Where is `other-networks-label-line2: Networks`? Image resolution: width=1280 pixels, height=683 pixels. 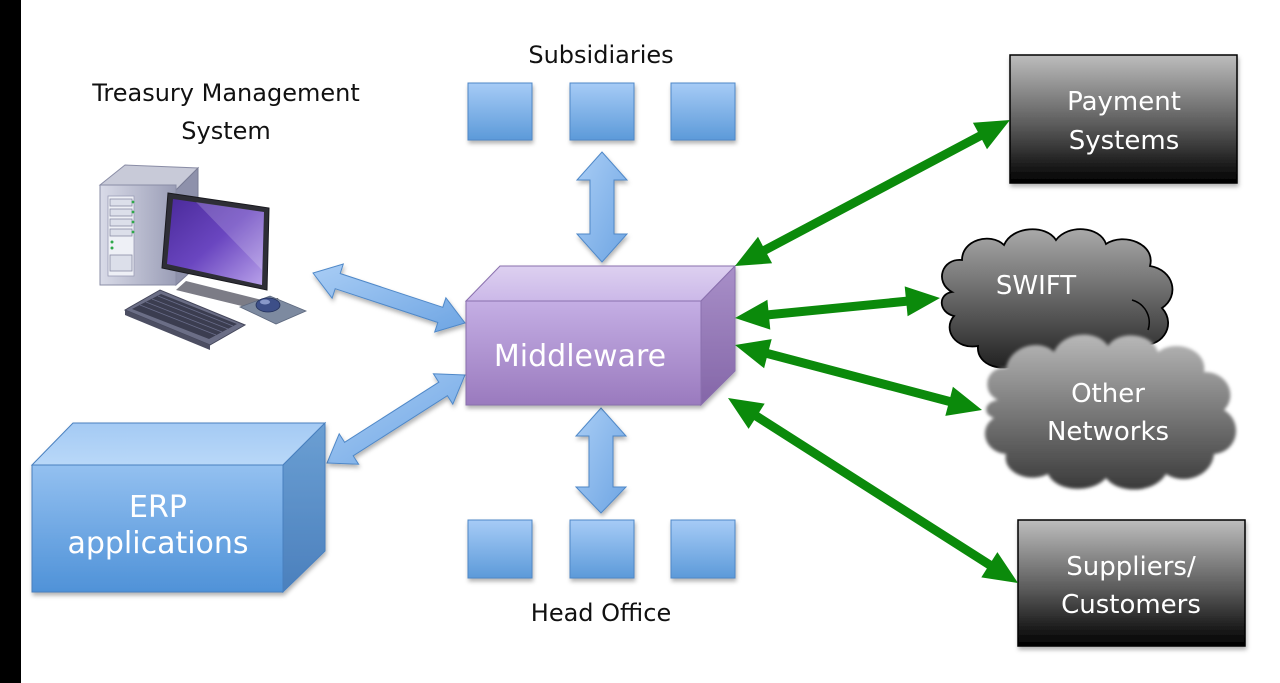
other-networks-label-line2: Networks is located at coordinates (1108, 432).